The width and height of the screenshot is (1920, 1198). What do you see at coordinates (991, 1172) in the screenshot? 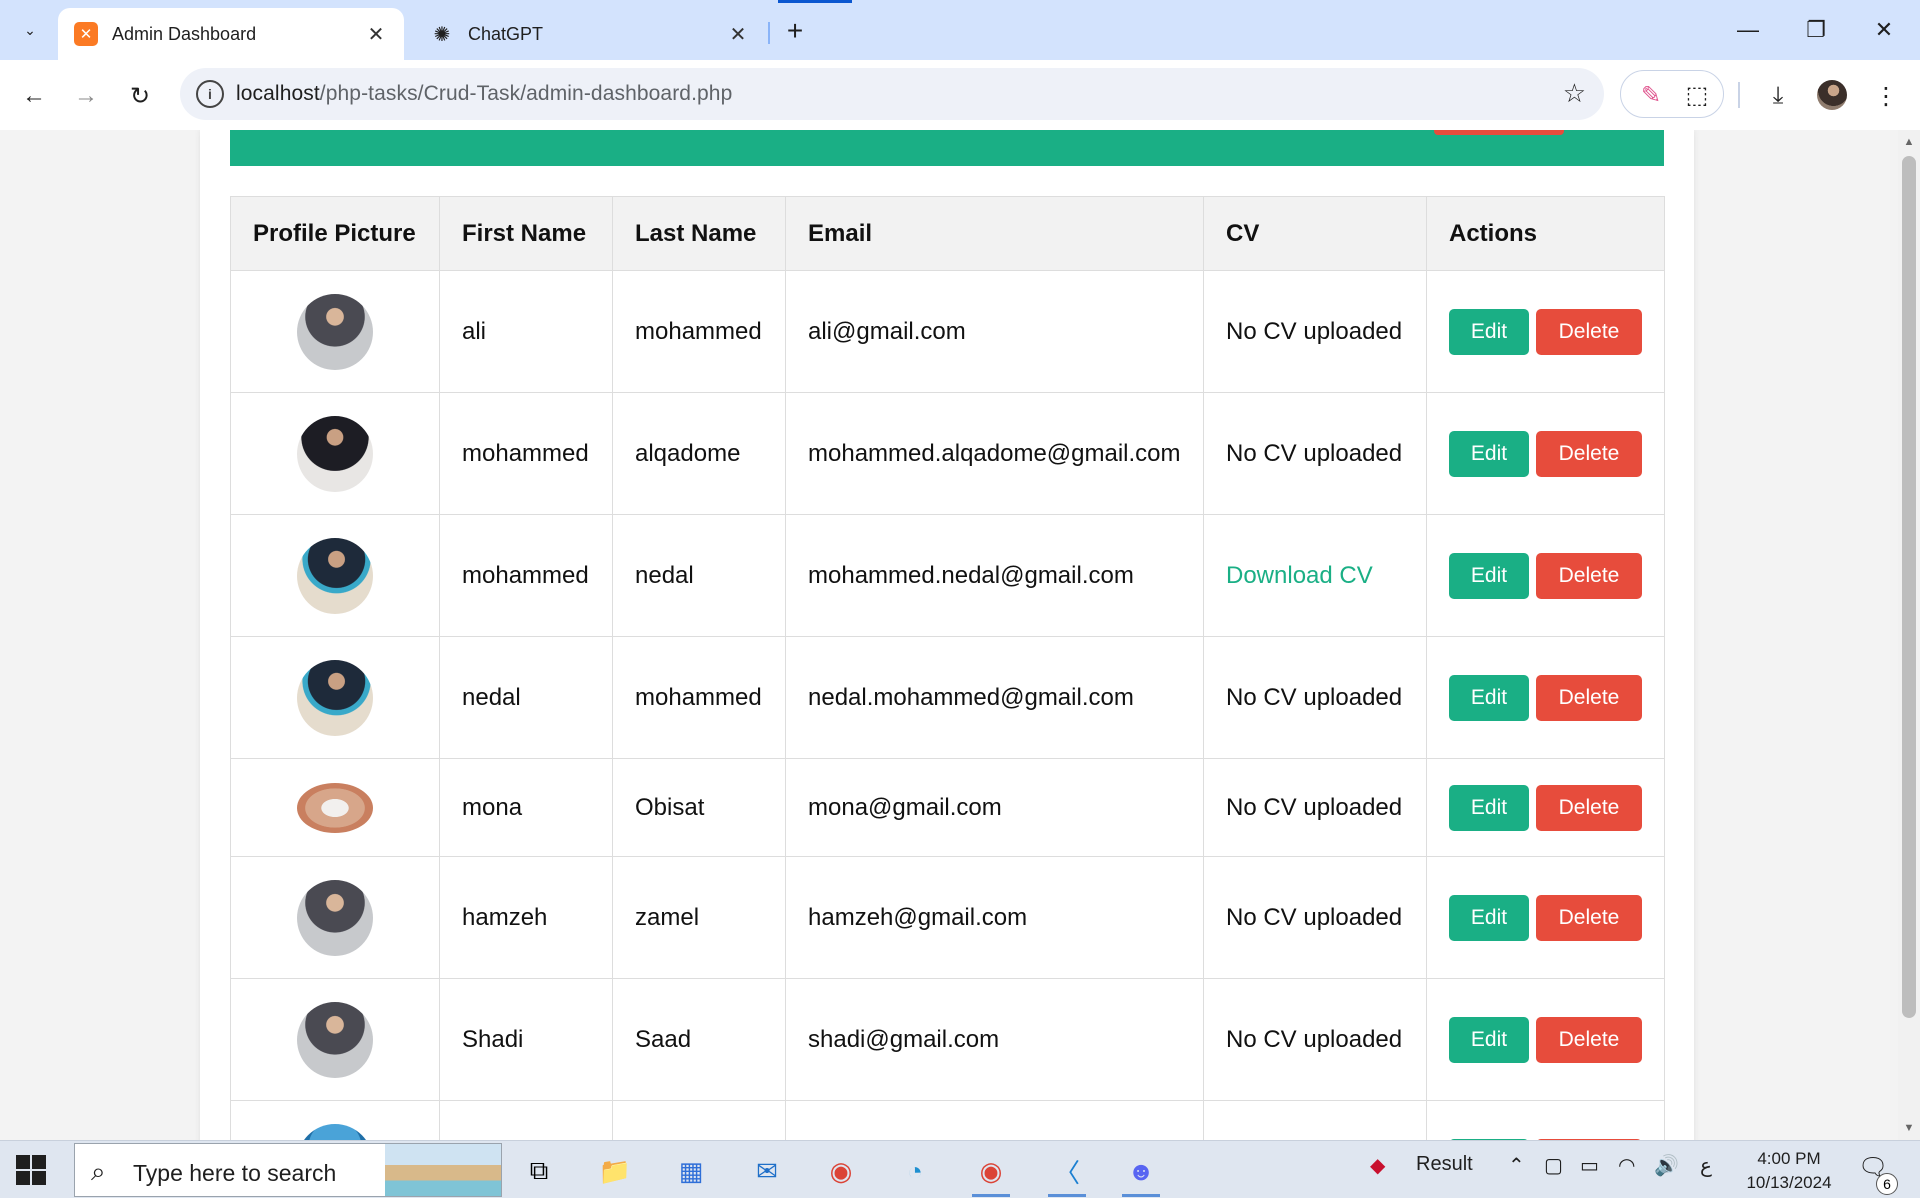
I see `chrome-profile-icon: ◉` at bounding box center [991, 1172].